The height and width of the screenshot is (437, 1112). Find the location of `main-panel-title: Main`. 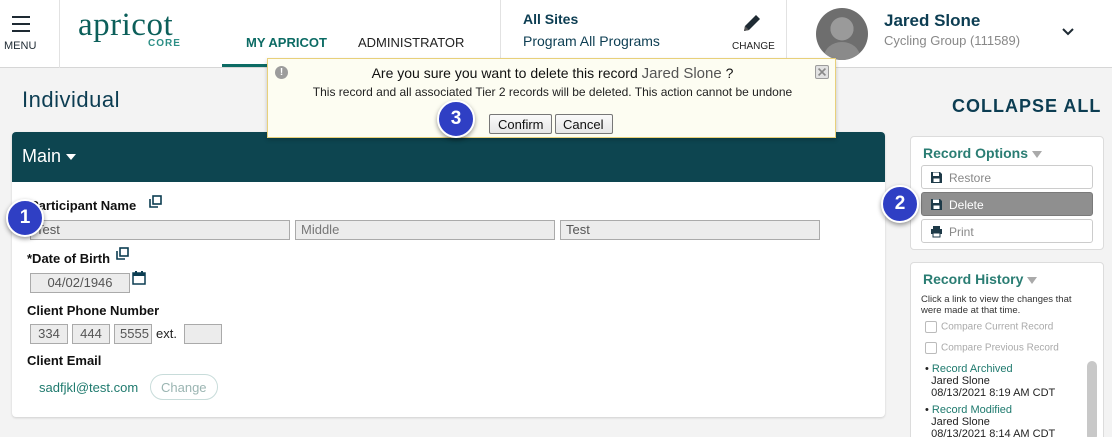

main-panel-title: Main is located at coordinates (49, 156).